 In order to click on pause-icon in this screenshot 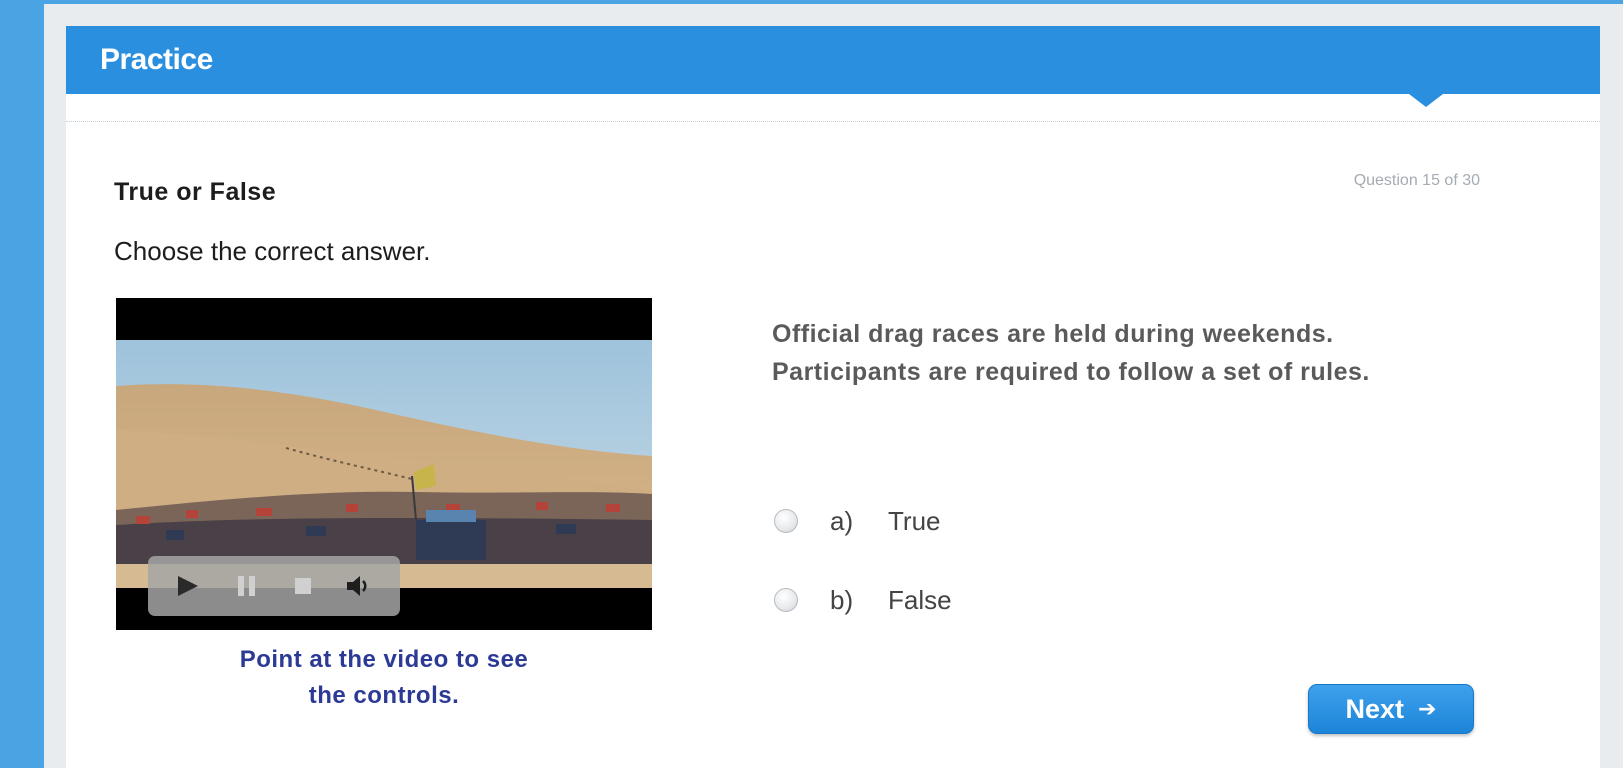, I will do `click(247, 586)`.